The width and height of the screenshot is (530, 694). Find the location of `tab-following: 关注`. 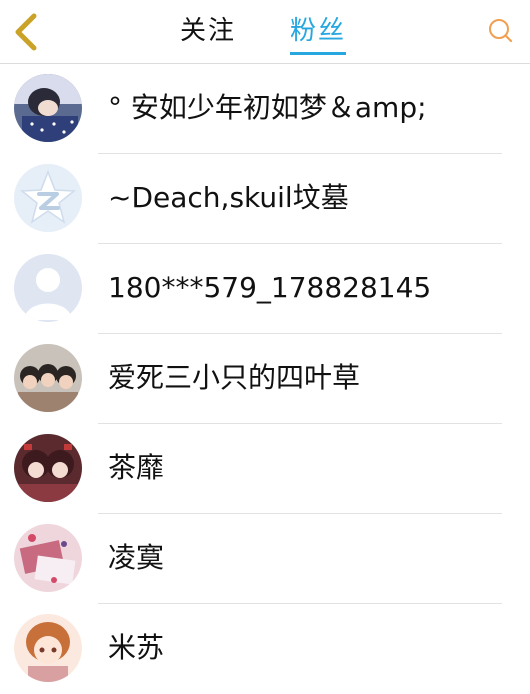

tab-following: 关注 is located at coordinates (208, 31).